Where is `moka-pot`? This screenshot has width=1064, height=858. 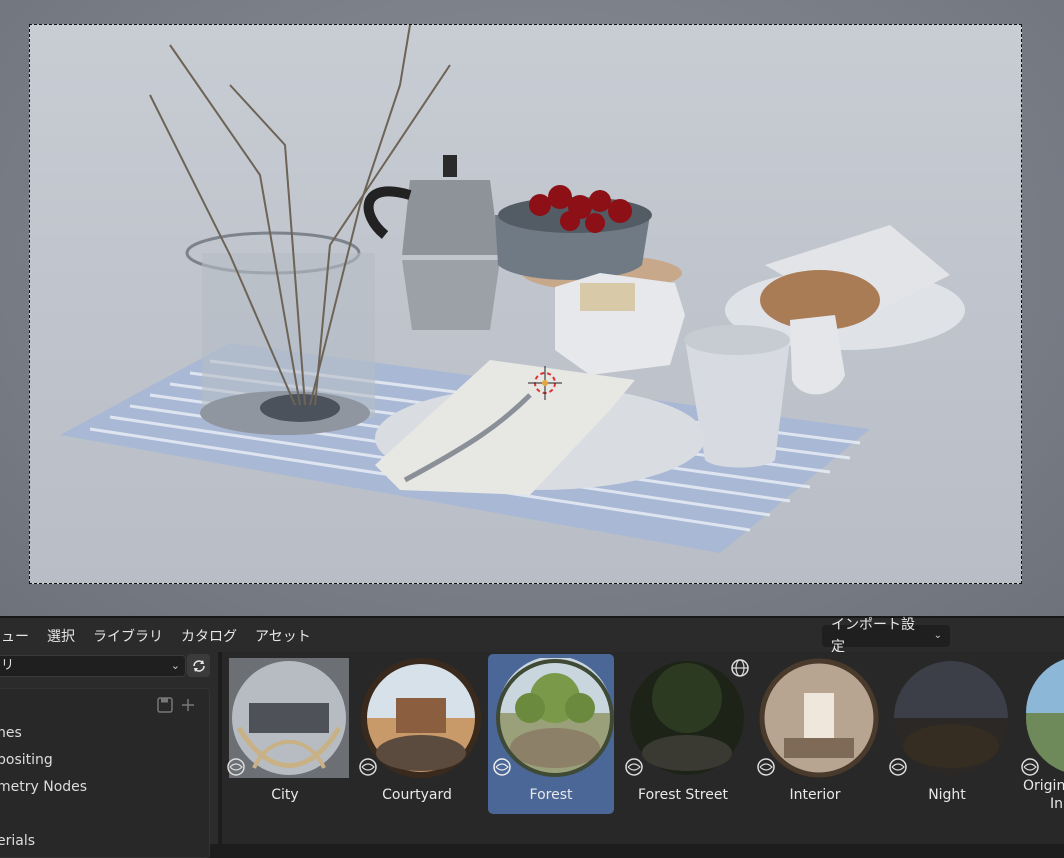 moka-pot is located at coordinates (431, 242).